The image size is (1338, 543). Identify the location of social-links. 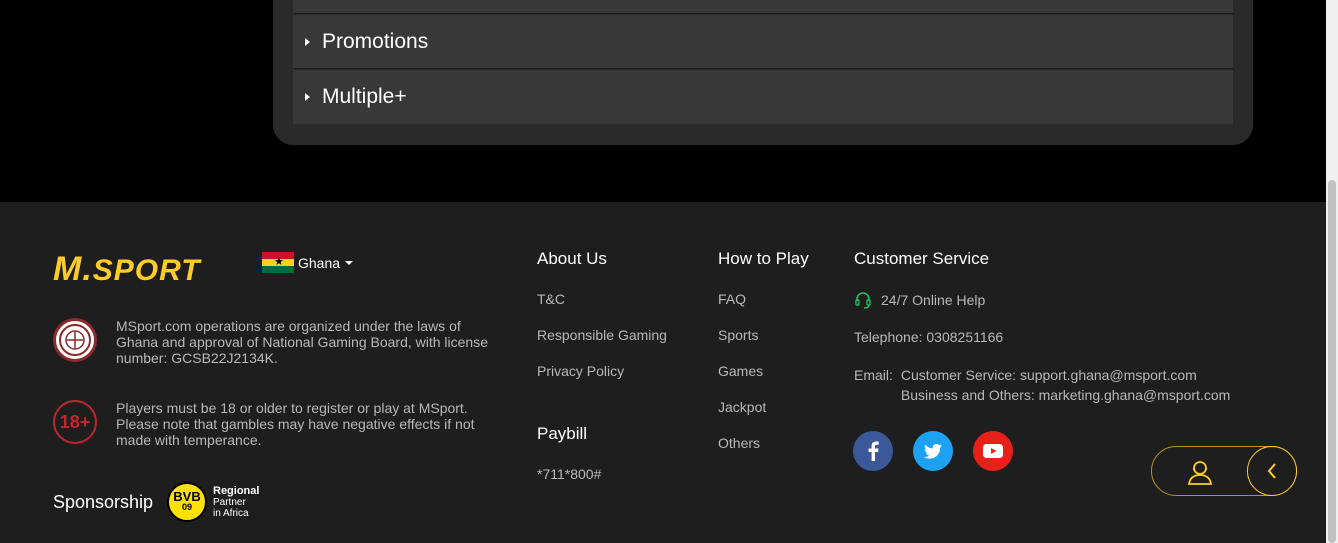
(943, 451).